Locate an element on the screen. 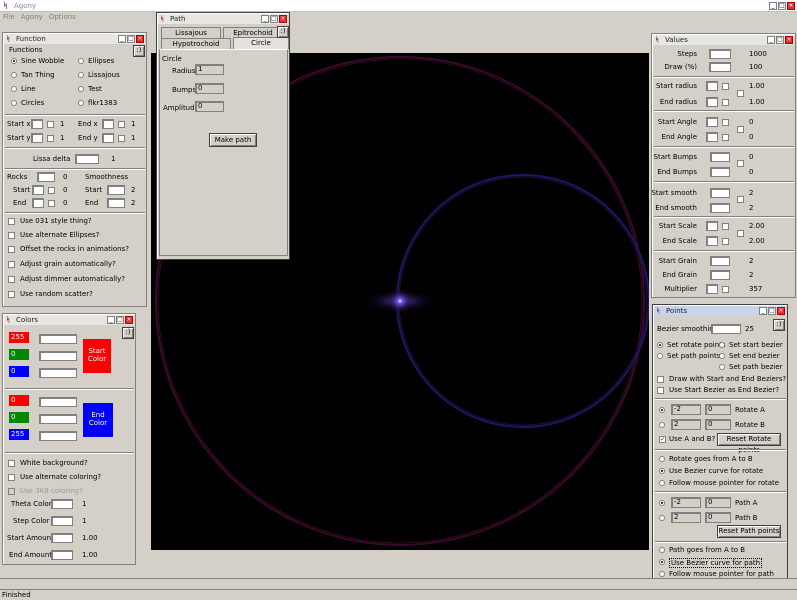 This screenshot has width=797, height=600. start-radius-slider is located at coordinates (712, 86).